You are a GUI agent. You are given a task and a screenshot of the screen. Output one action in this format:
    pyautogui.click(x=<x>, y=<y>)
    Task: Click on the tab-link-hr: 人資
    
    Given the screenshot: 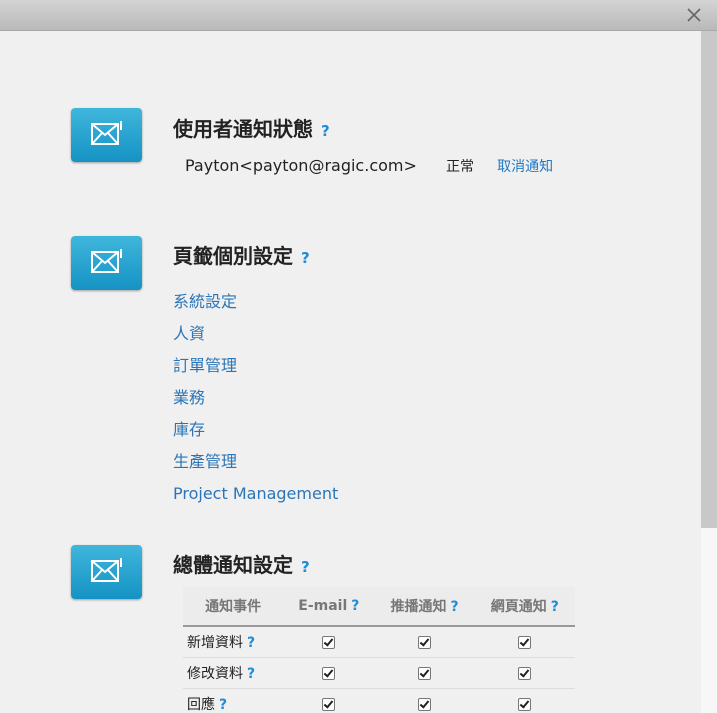 What is the action you would take?
    pyautogui.click(x=255, y=334)
    